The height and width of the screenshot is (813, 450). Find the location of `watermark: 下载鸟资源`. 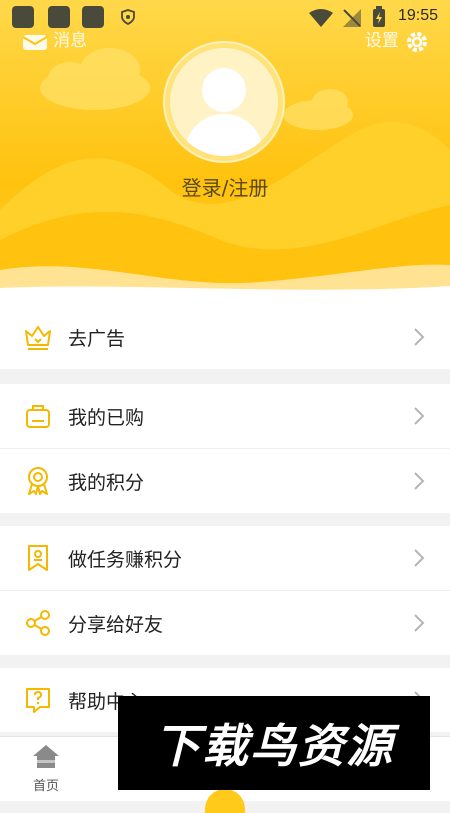

watermark: 下载鸟资源 is located at coordinates (274, 743).